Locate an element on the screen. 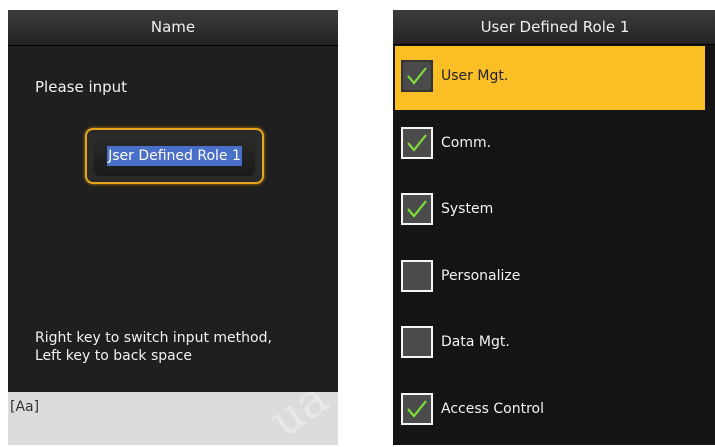  input-value: Jser Defined Role 1 is located at coordinates (174, 156).